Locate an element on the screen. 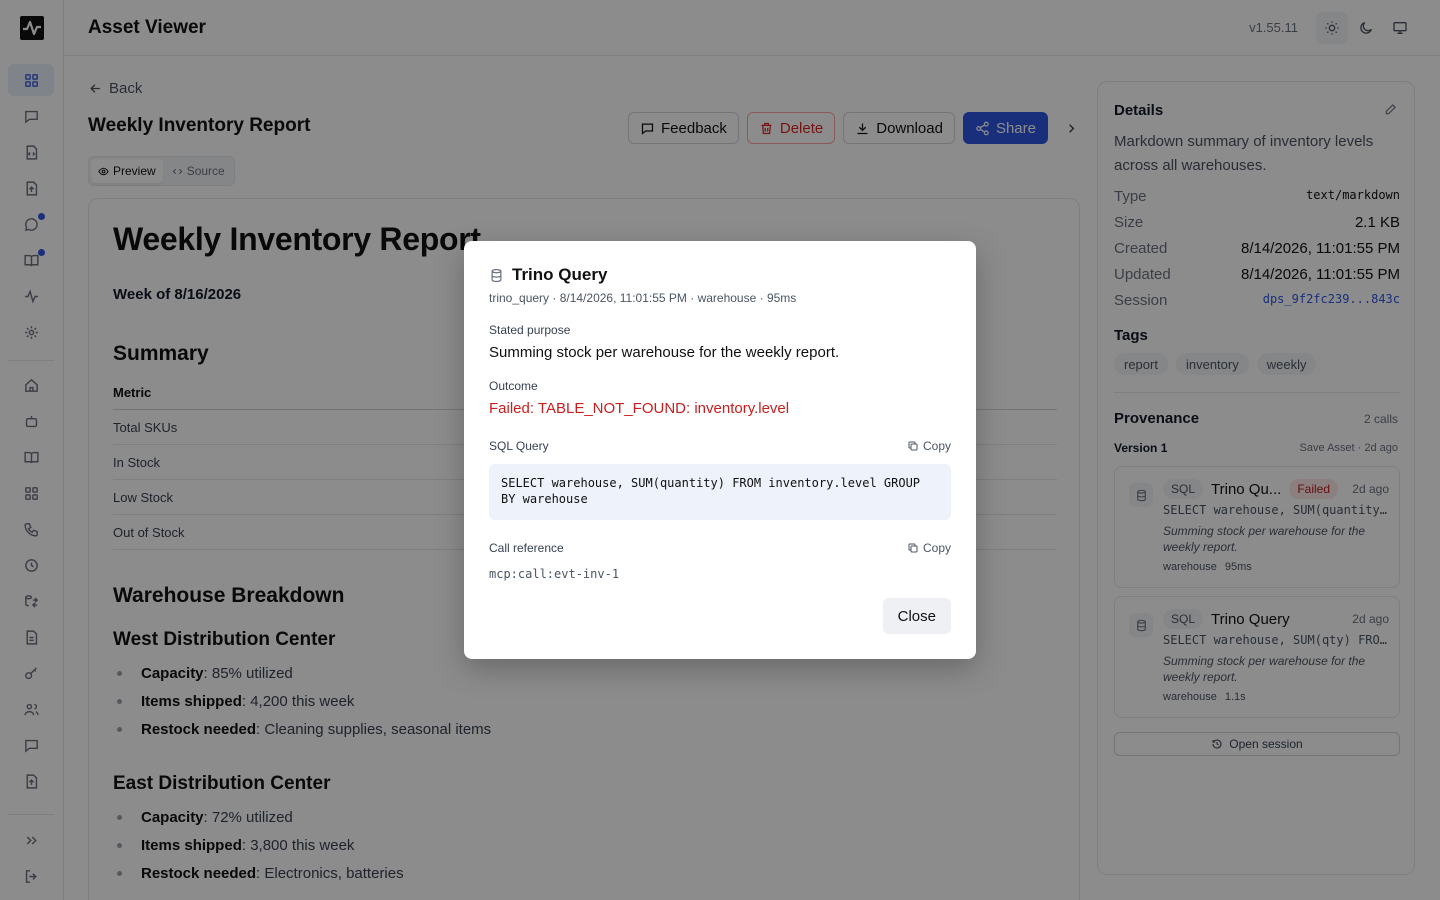  callref-label: Call reference is located at coordinates (526, 548).